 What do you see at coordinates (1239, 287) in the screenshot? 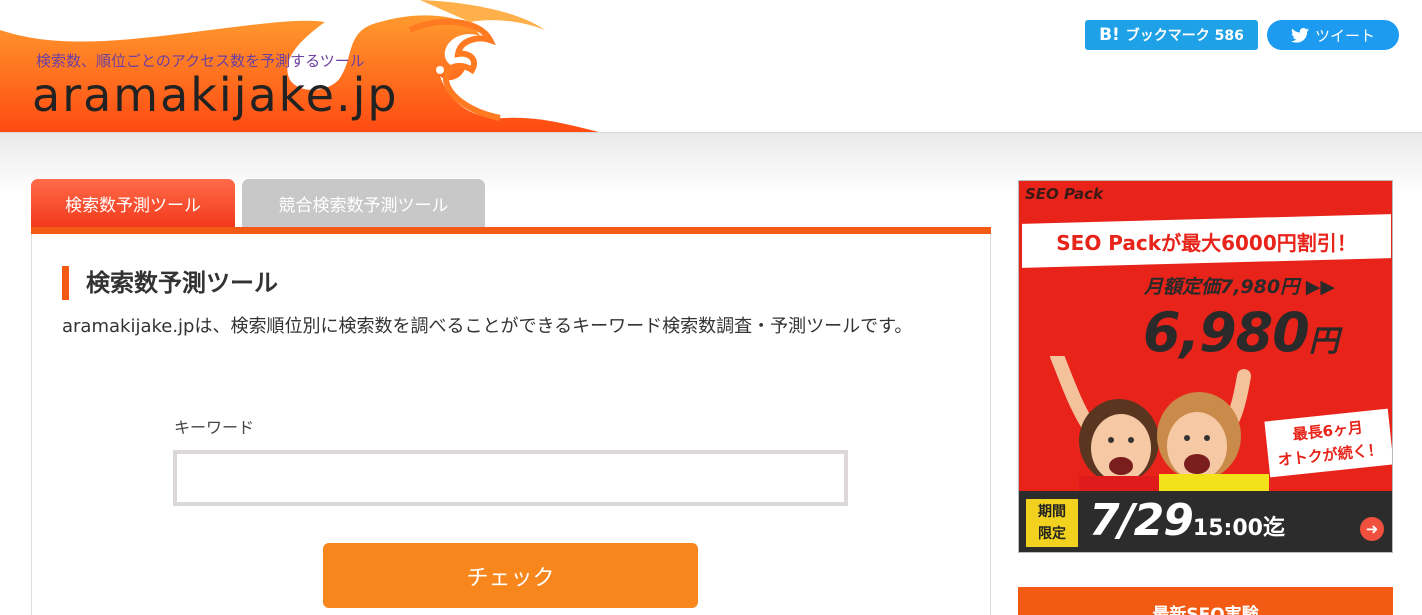
I see `ad-regular-price: 月額定価7,980円 ▶▶` at bounding box center [1239, 287].